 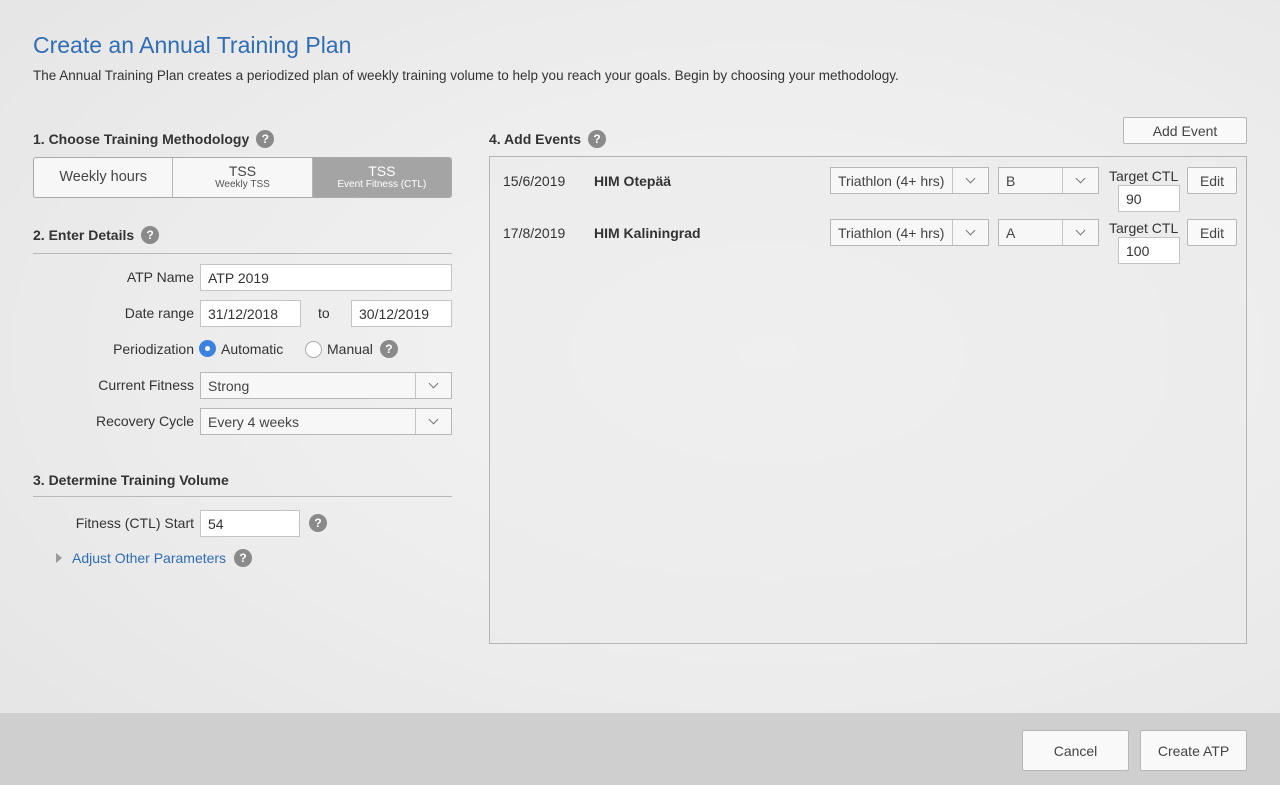 I want to click on section-methodology: 1. Choose Training Methodology ?, so click(x=154, y=139).